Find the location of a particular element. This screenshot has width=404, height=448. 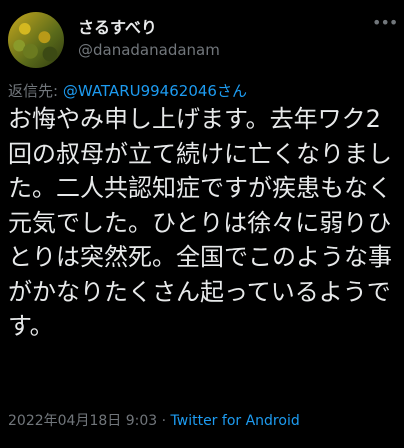

reply-context: 返信先: @WATARU99462046さん is located at coordinates (127, 90).